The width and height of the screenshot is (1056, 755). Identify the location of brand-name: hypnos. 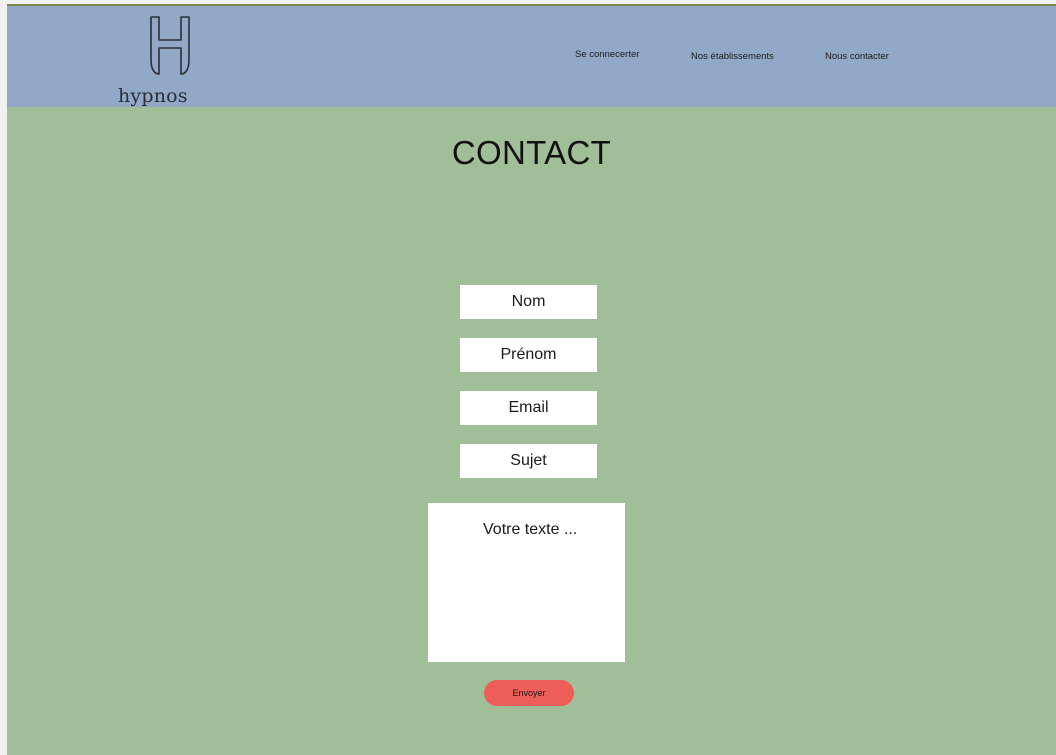
(153, 96).